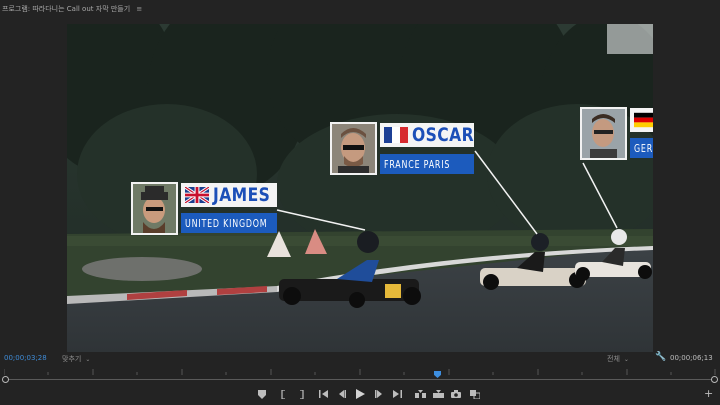 Image resolution: width=720 pixels, height=405 pixels. What do you see at coordinates (443, 135) in the screenshot?
I see `callout-name: OSCAR` at bounding box center [443, 135].